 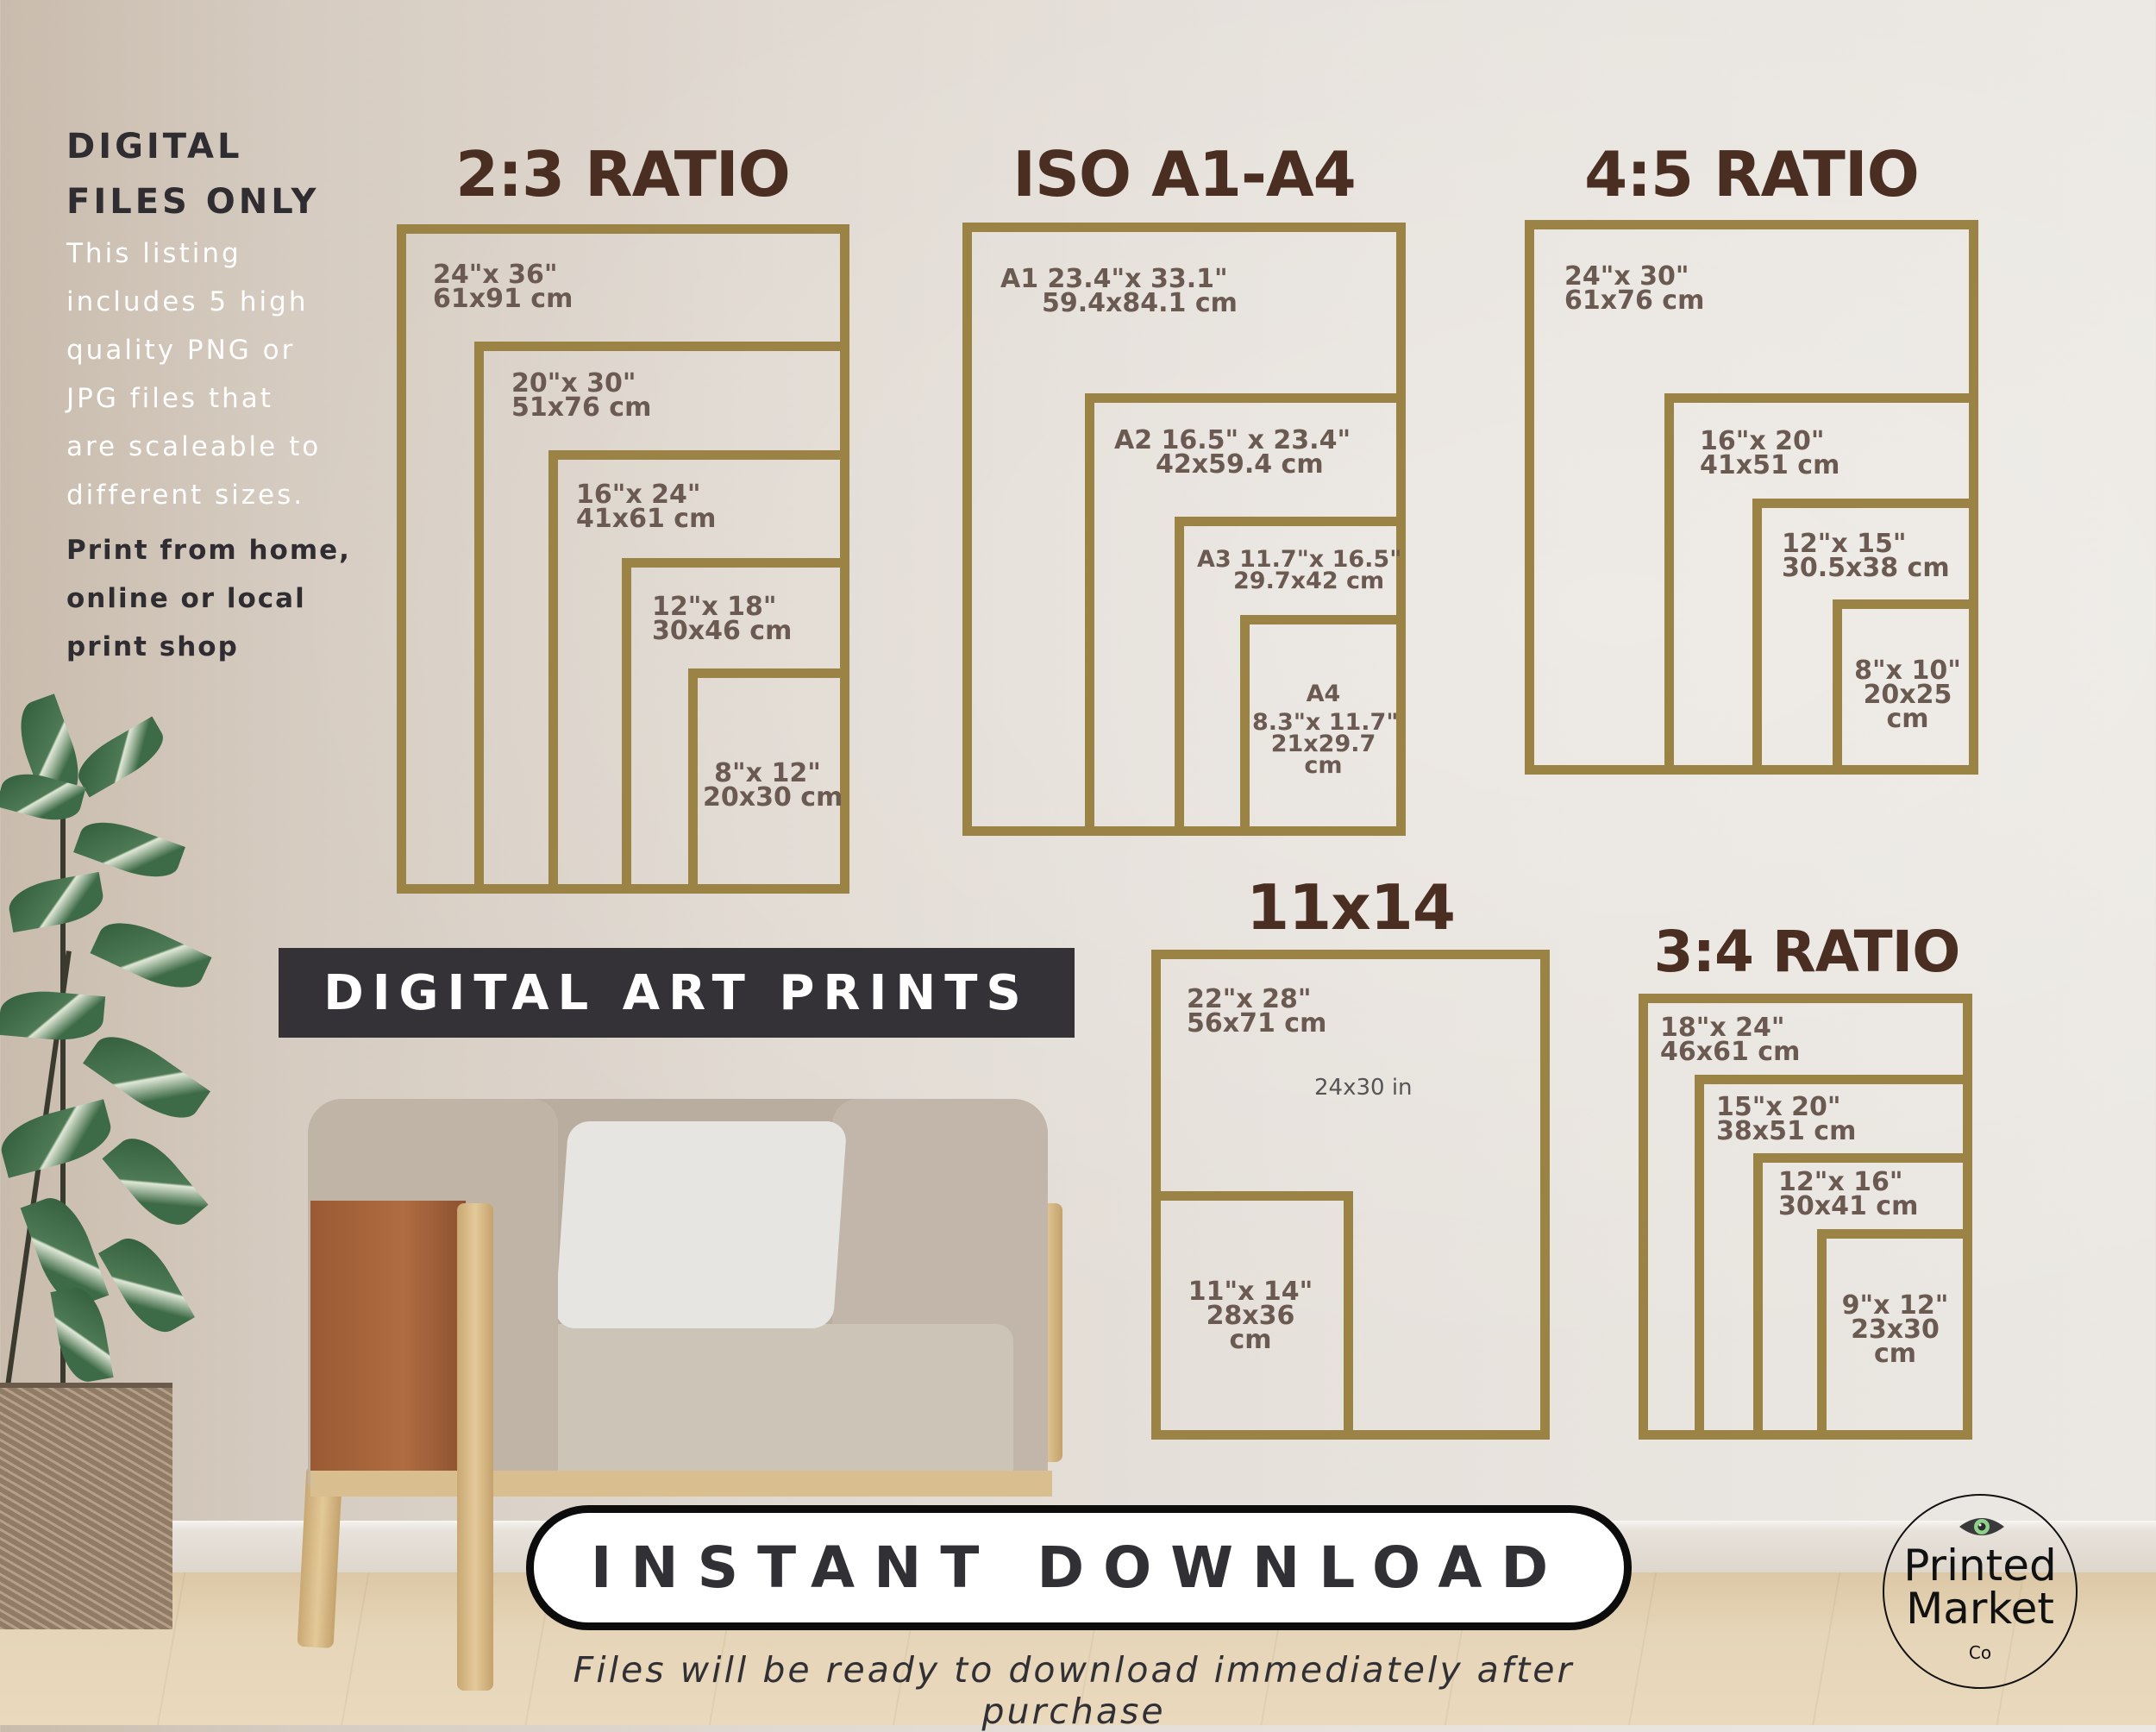 I want to click on banner-label: DIGITAL ART PRINTS, so click(x=676, y=992).